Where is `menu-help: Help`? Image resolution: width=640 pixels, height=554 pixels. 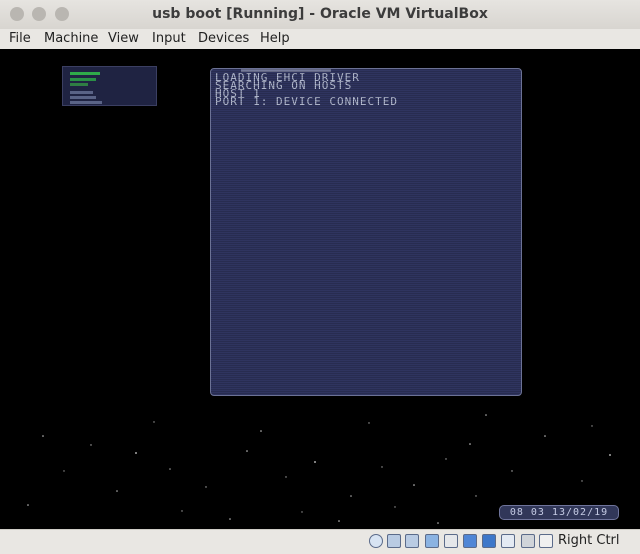 menu-help: Help is located at coordinates (275, 38).